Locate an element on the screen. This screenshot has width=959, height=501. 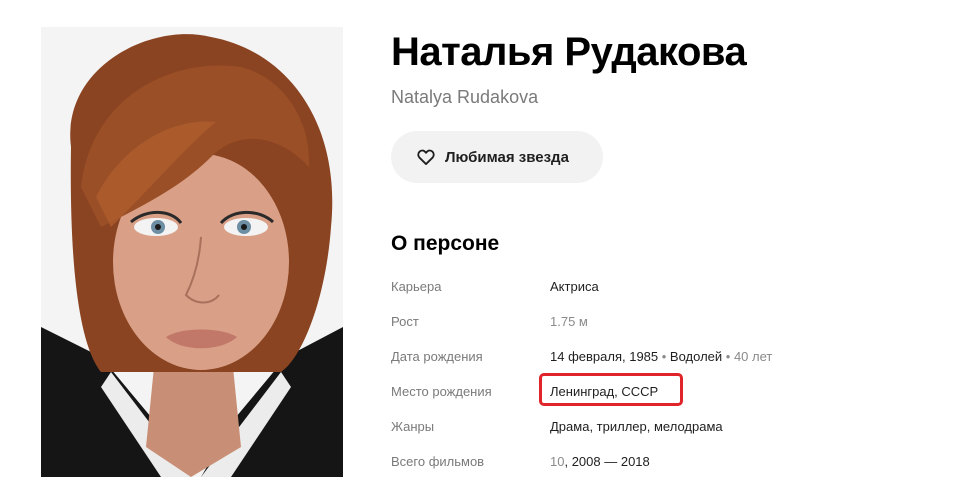
info-label: Место рождения is located at coordinates (441, 391).